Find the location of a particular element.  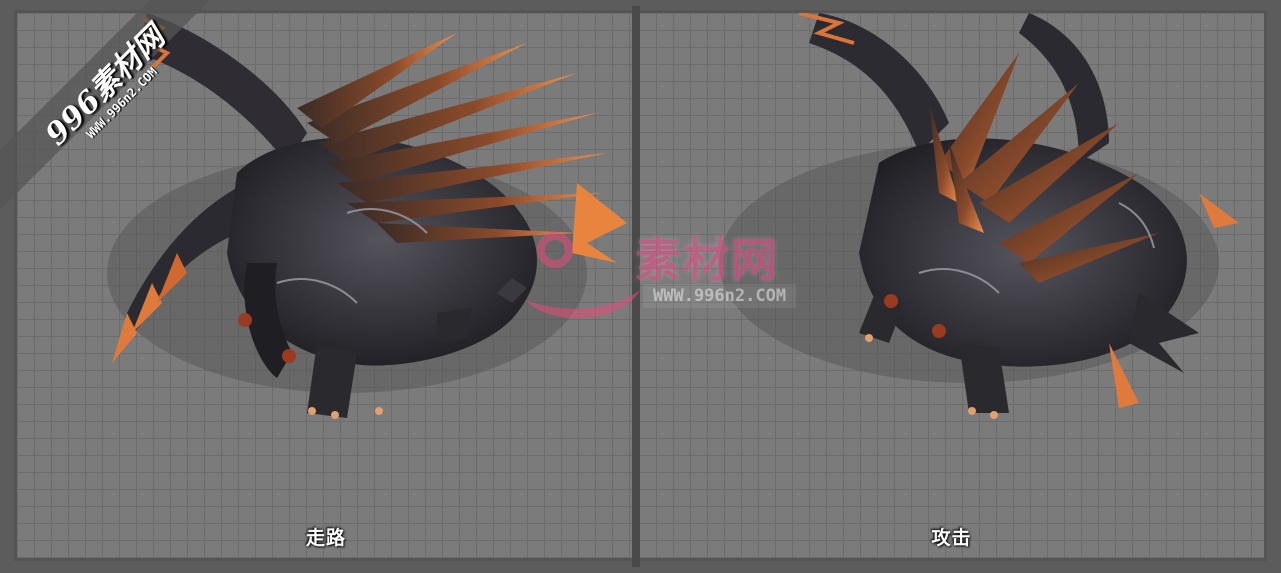

panel-walk-caption: 走路 is located at coordinates (325, 538).